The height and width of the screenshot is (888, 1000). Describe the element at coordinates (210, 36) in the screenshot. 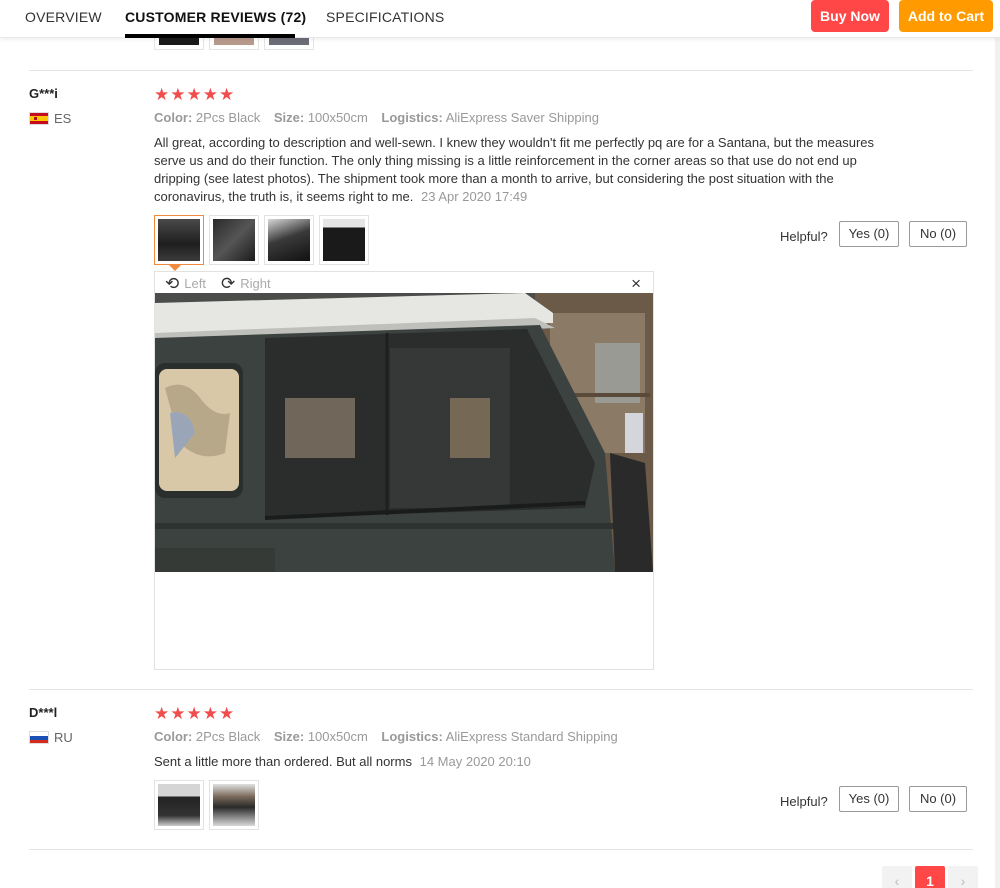

I see `active-tab-indicator` at that location.